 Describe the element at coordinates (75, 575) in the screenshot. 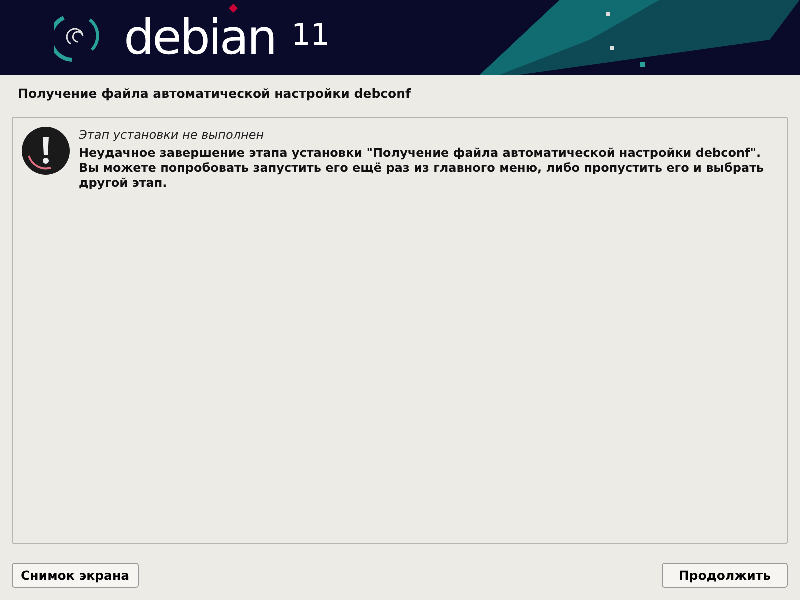

I see `screenshot-button: Снимок экрана` at that location.